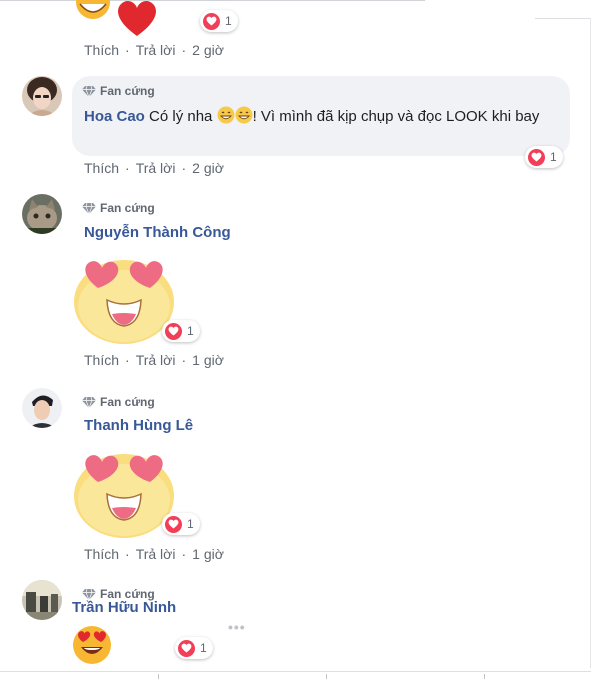  What do you see at coordinates (157, 232) in the screenshot?
I see `author-name: Nguyễn Thành Công` at bounding box center [157, 232].